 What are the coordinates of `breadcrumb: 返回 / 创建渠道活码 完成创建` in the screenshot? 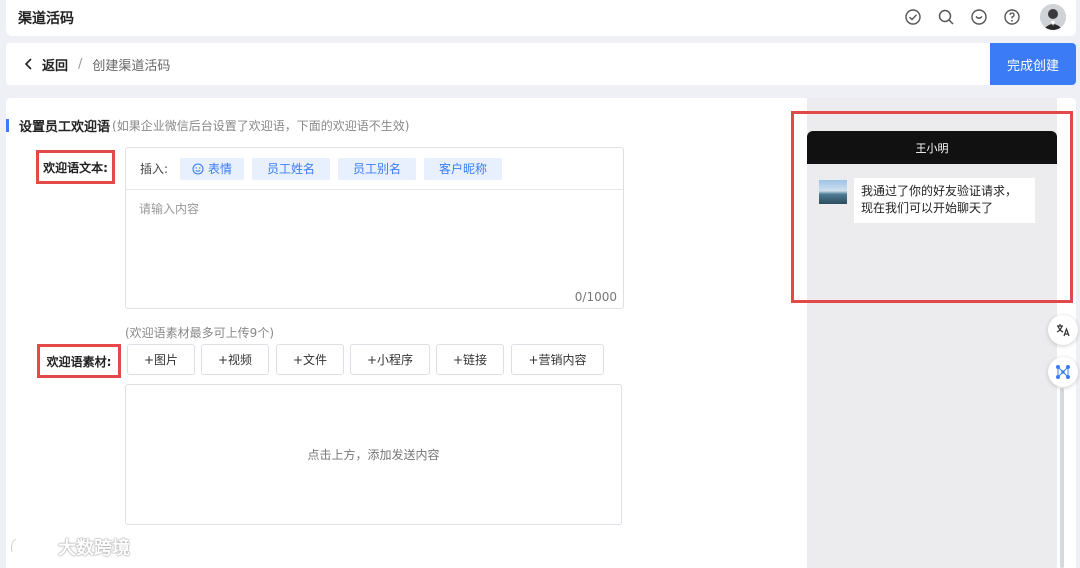 It's located at (541, 64).